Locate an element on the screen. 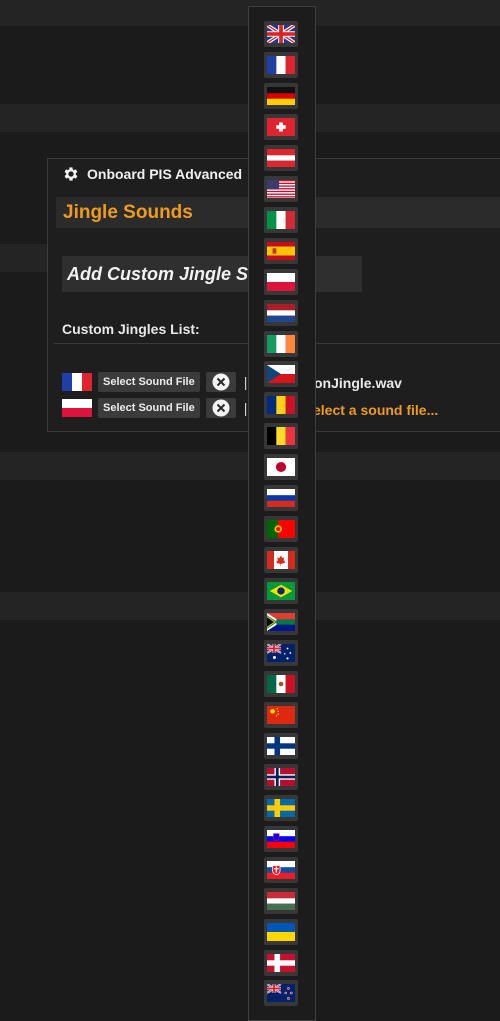 The width and height of the screenshot is (500, 1021). flag-option-ch is located at coordinates (281, 126).